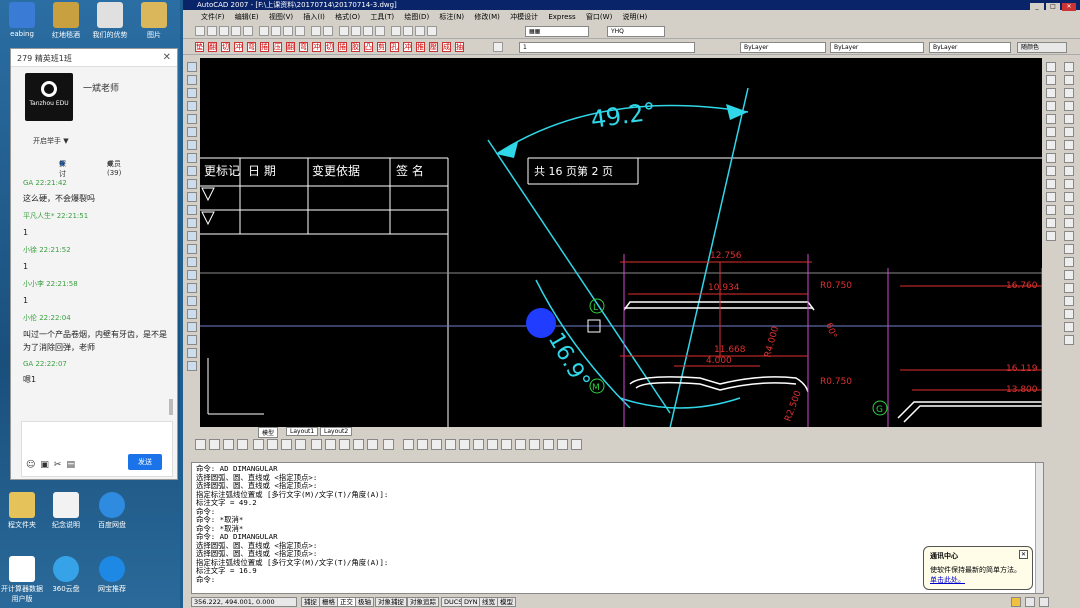 Image resolution: width=1080 pixels, height=608 pixels. Describe the element at coordinates (300, 31) in the screenshot. I see `match-icon` at that location.